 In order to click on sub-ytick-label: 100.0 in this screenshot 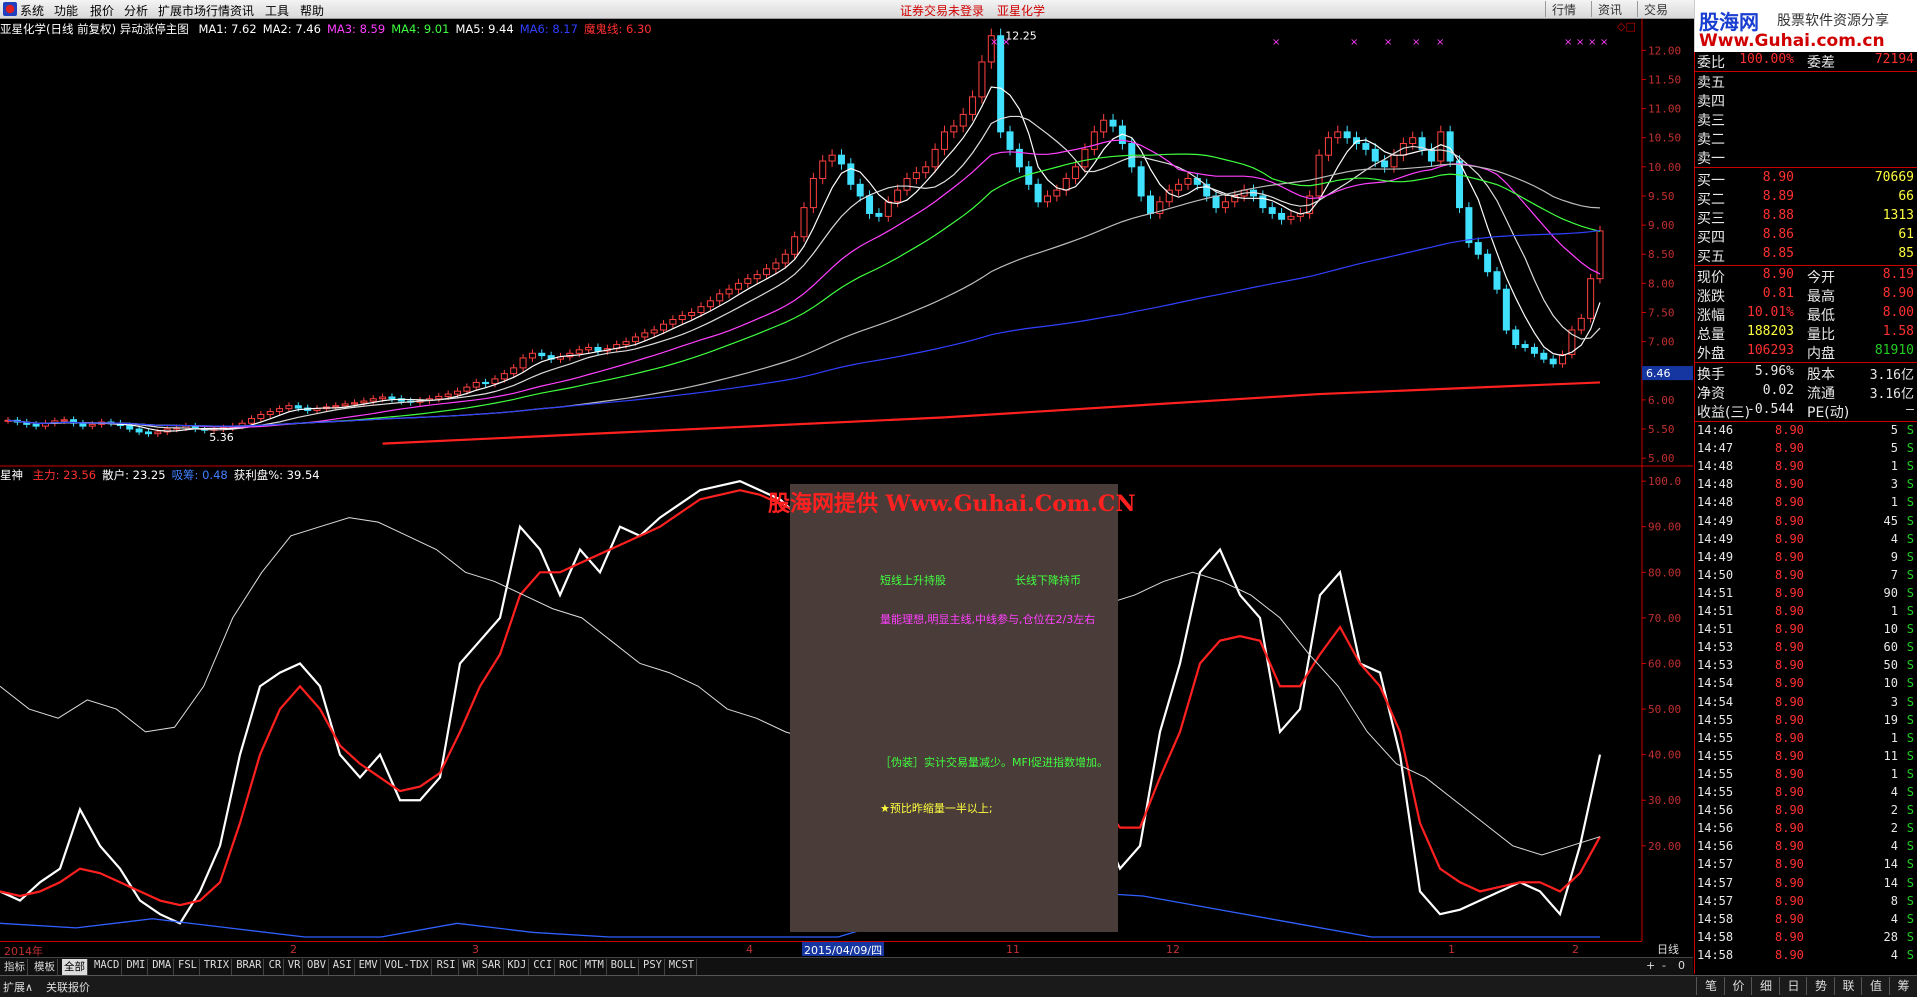, I will do `click(1664, 481)`.